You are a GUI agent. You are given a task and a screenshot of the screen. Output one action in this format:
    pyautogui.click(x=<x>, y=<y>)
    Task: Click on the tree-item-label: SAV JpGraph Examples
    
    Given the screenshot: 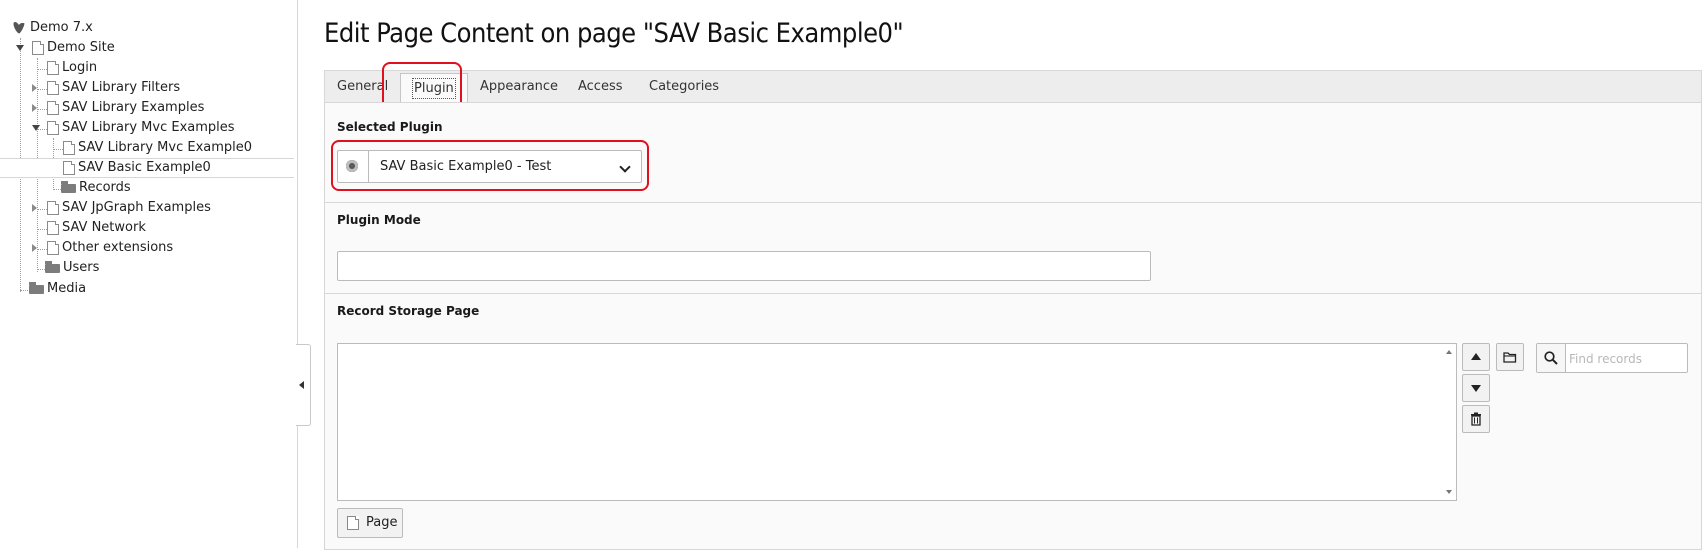 What is the action you would take?
    pyautogui.click(x=136, y=207)
    